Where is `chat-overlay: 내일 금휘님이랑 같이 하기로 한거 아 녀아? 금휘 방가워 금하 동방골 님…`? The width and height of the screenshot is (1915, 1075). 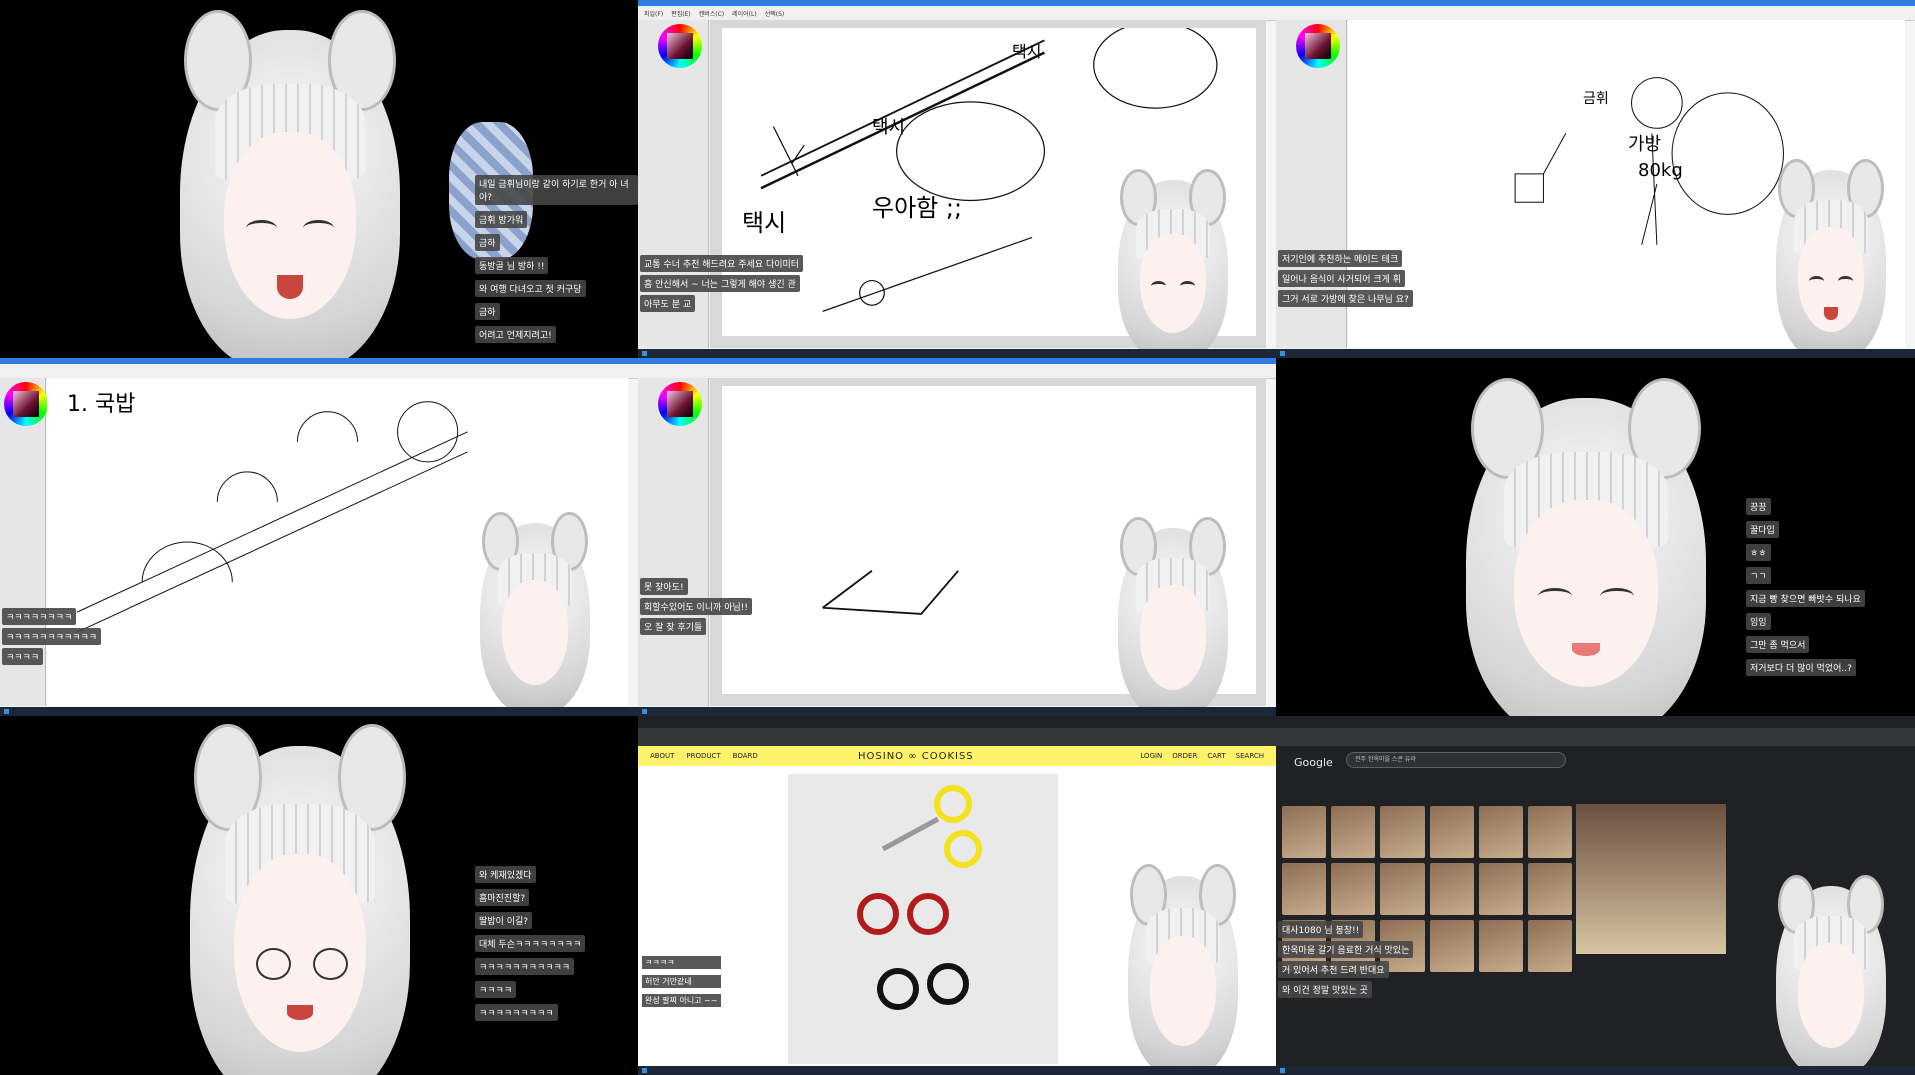
chat-overlay: 내일 금휘님이랑 같이 하기로 한거 아 녀아? 금휘 방가워 금하 동방골 님… is located at coordinates (556, 259).